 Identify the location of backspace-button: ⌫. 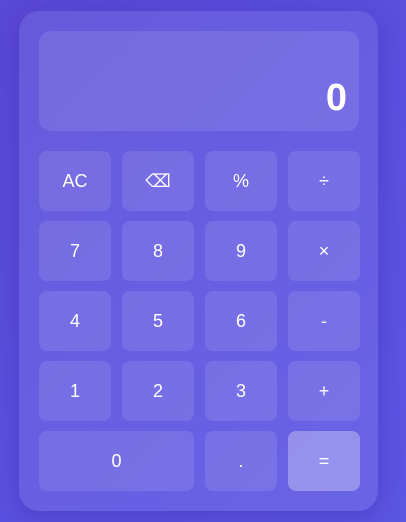
(158, 181).